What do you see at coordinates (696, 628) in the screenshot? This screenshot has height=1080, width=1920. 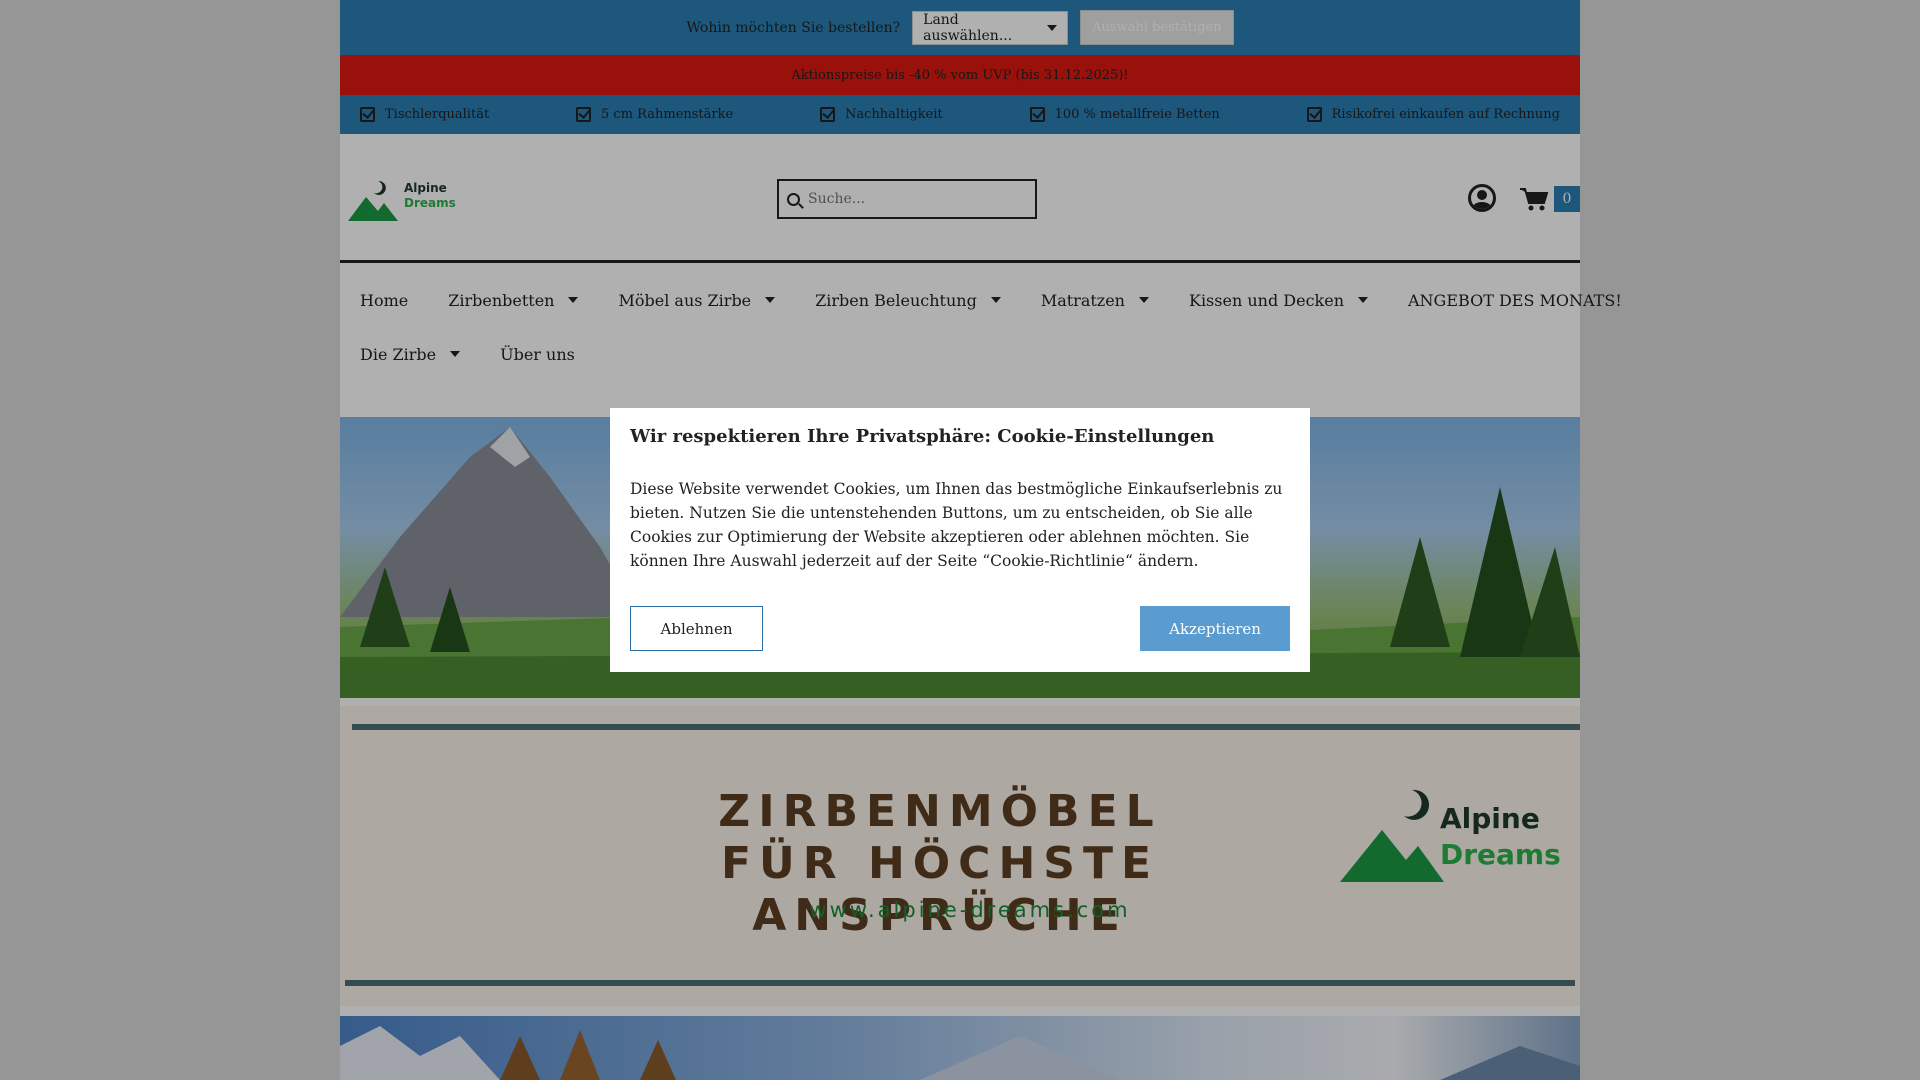 I see `decline-cookies-button: Ablehnen` at bounding box center [696, 628].